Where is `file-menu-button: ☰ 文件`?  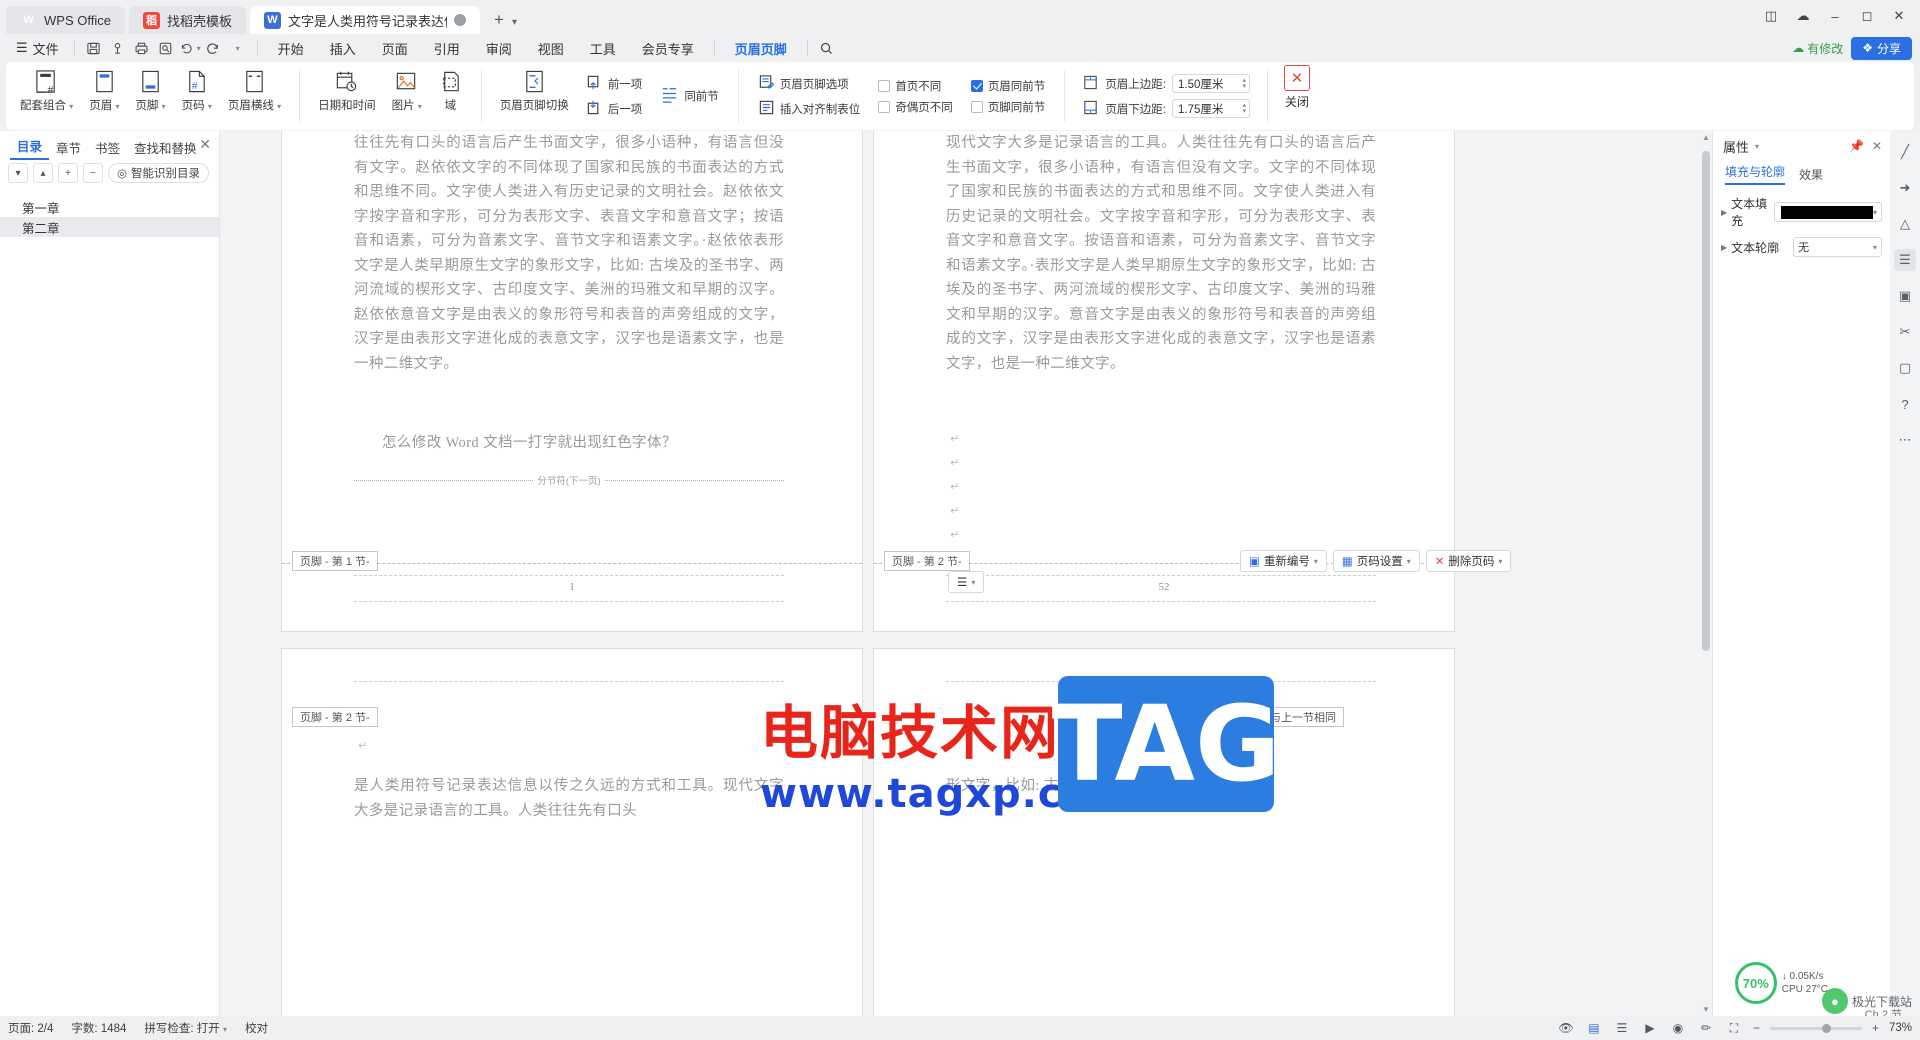 file-menu-button: ☰ 文件 is located at coordinates (37, 48).